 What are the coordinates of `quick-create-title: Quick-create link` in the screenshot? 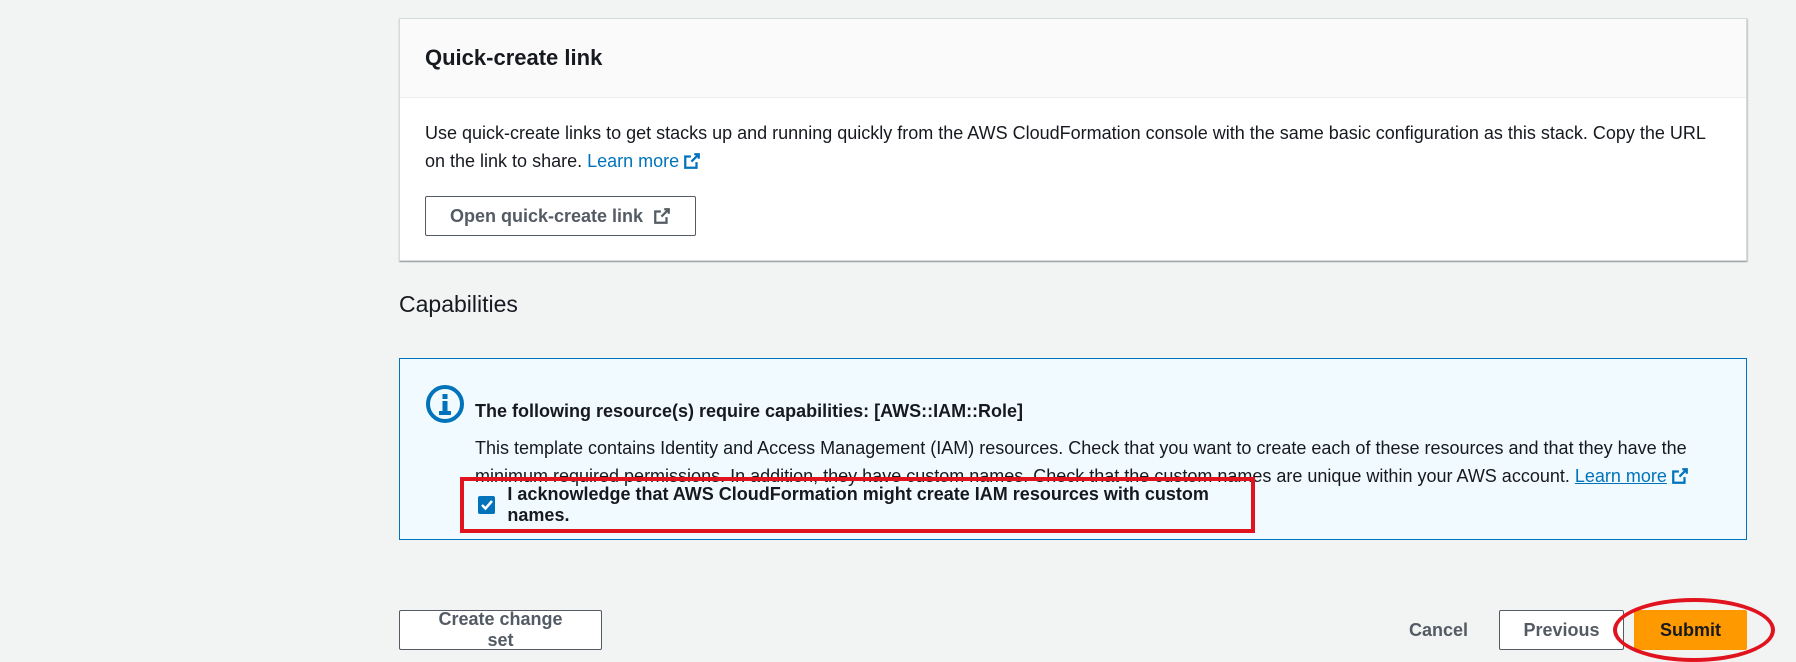 It's located at (514, 57).